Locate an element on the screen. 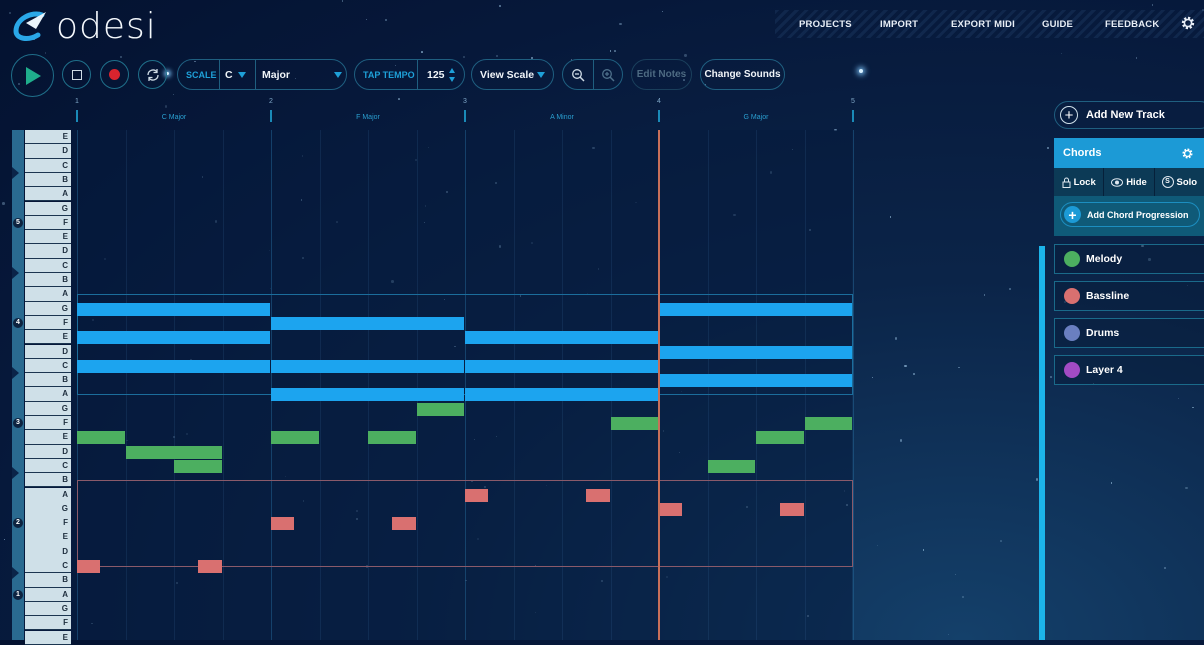  settings-gear-icon is located at coordinates (1188, 23).